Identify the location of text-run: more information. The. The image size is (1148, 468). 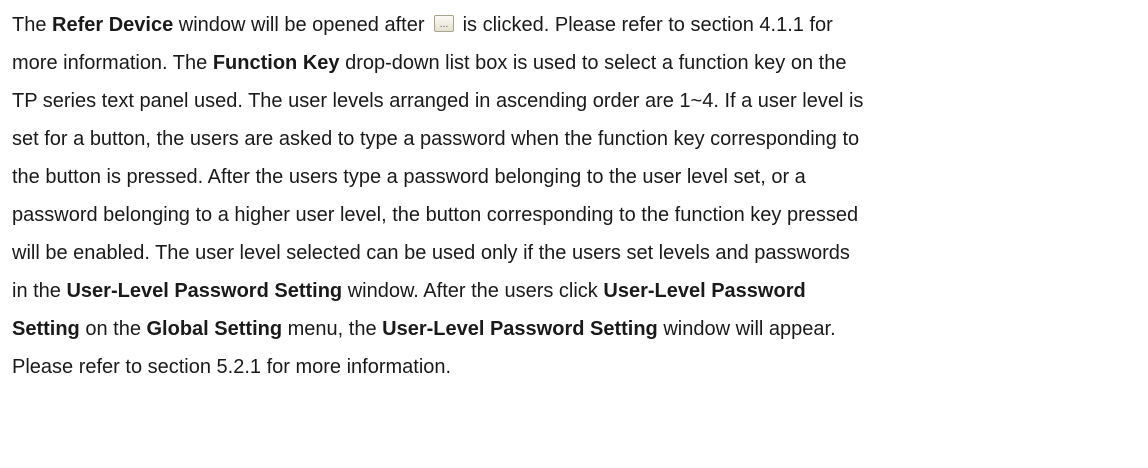
(112, 63).